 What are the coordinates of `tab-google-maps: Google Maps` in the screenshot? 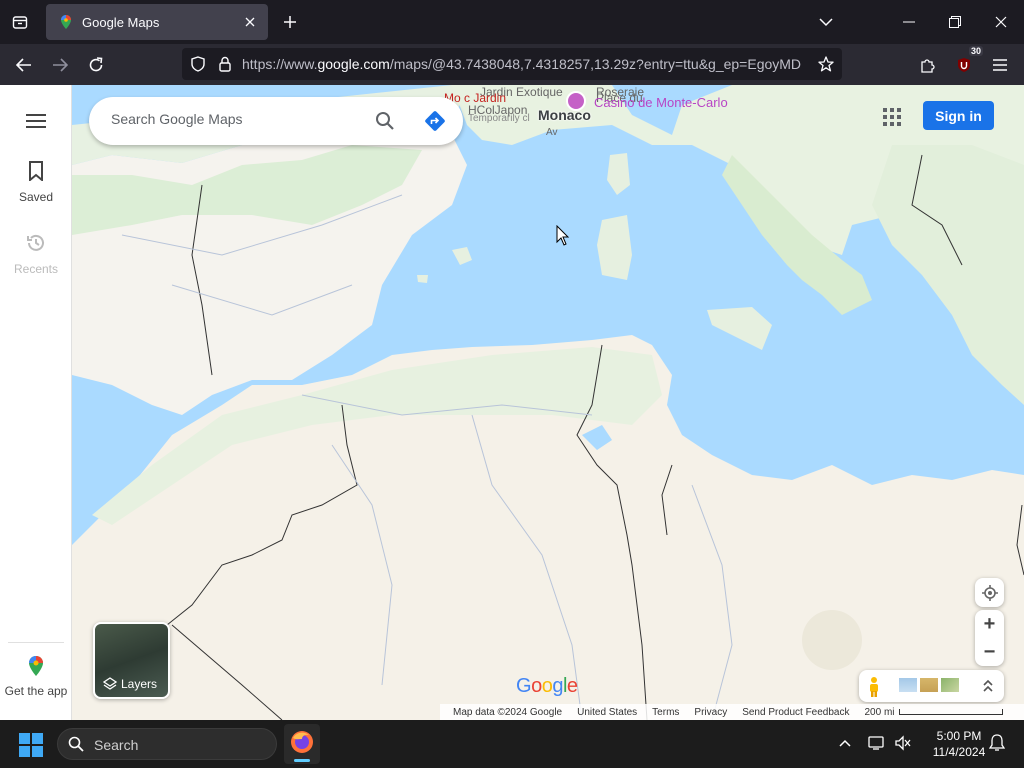 It's located at (157, 22).